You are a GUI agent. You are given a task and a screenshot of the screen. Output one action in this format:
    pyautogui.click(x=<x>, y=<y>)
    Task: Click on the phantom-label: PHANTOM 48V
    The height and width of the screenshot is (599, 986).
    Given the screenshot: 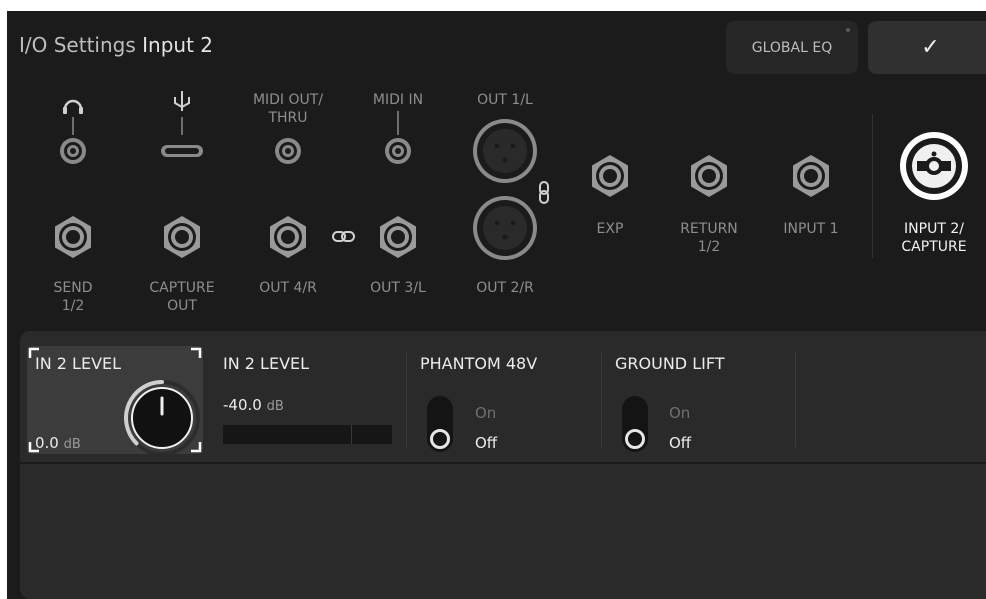 What is the action you would take?
    pyautogui.click(x=479, y=363)
    